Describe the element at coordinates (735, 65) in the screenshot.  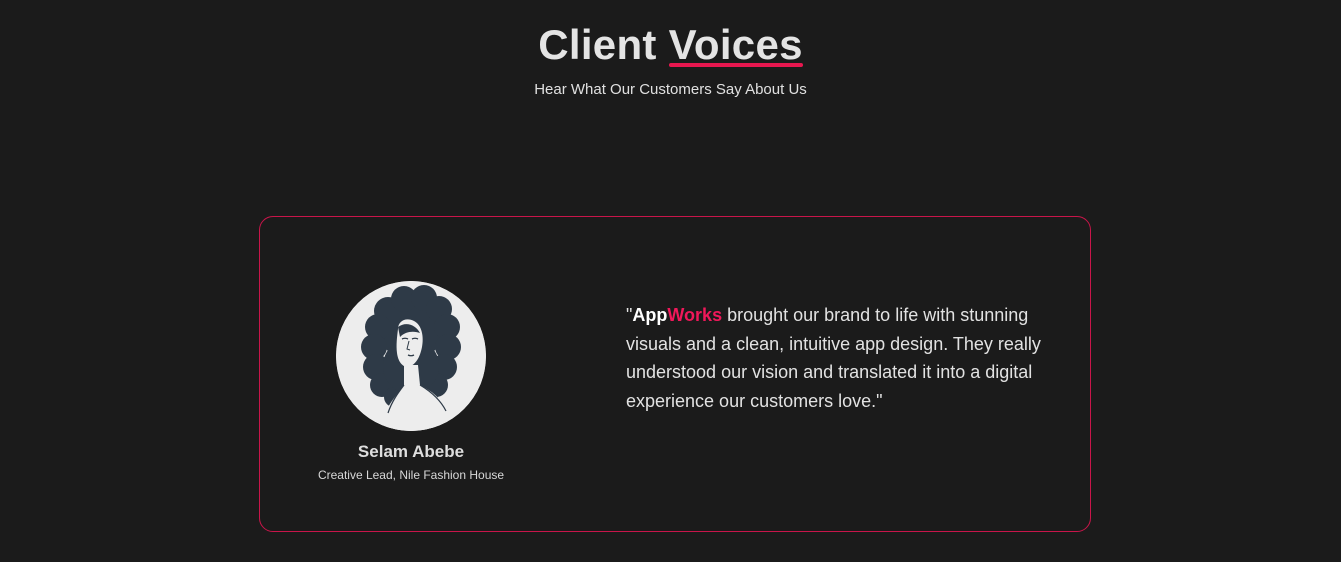
I see `title-underline` at that location.